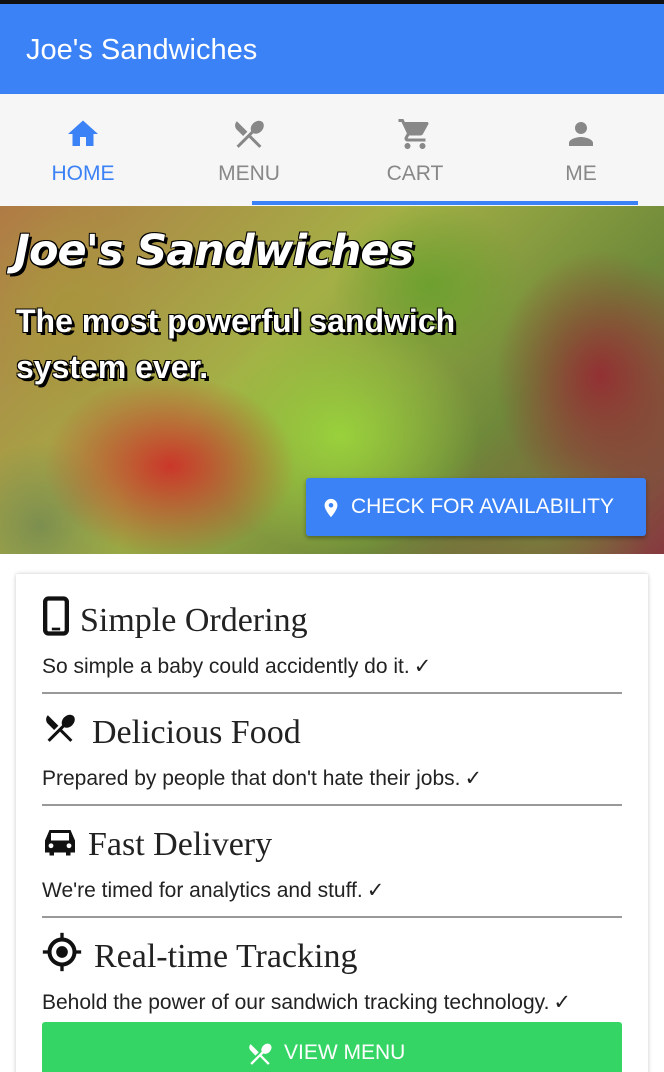 Image resolution: width=664 pixels, height=1072 pixels. Describe the element at coordinates (194, 620) in the screenshot. I see `feature-title: Simple Ordering` at that location.